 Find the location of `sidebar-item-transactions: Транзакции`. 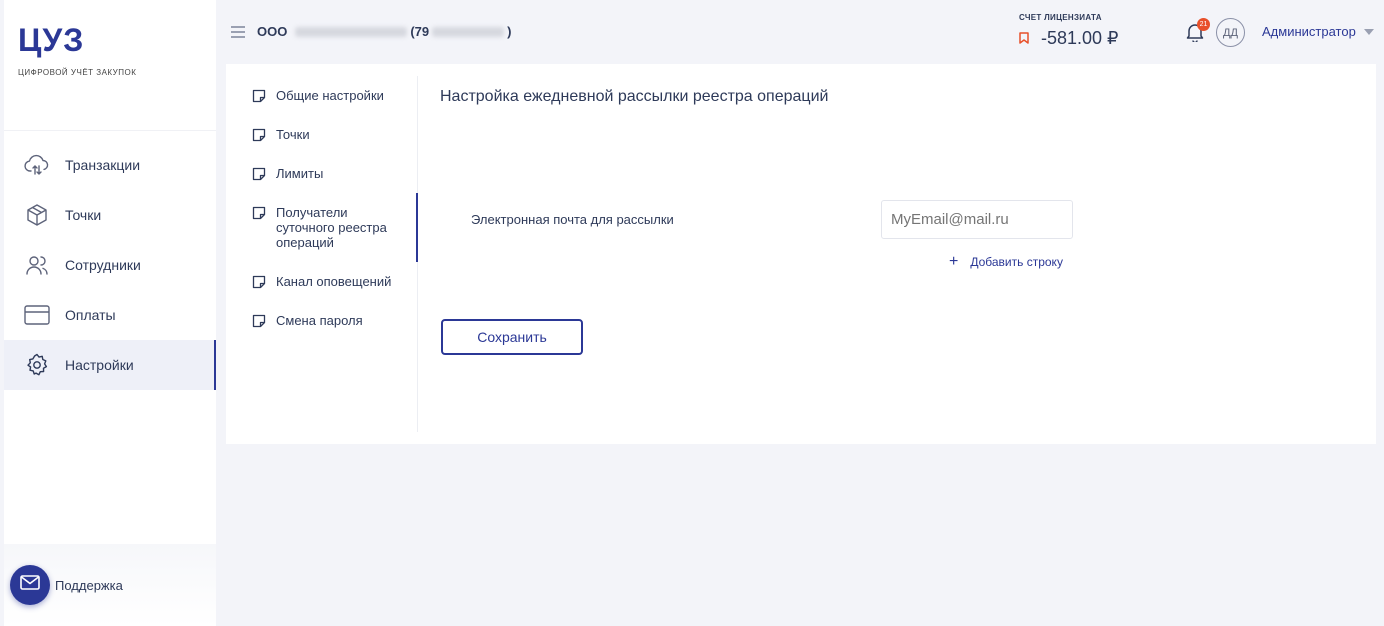

sidebar-item-transactions: Транзакции is located at coordinates (110, 165).